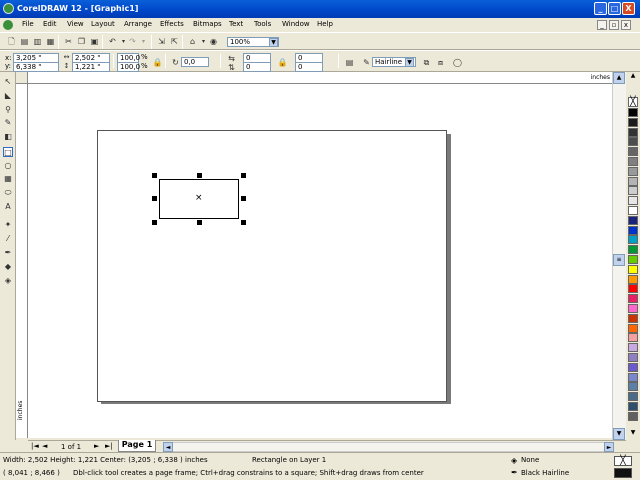 This screenshot has width=640, height=480. Describe the element at coordinates (94, 41) in the screenshot. I see `paste-icon: ▣` at that location.